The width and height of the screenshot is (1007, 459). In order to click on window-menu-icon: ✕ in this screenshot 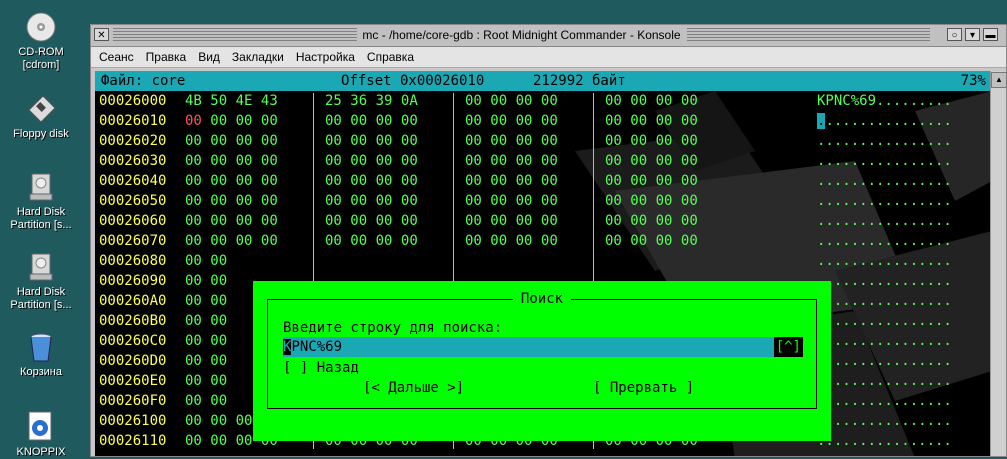, I will do `click(101, 34)`.